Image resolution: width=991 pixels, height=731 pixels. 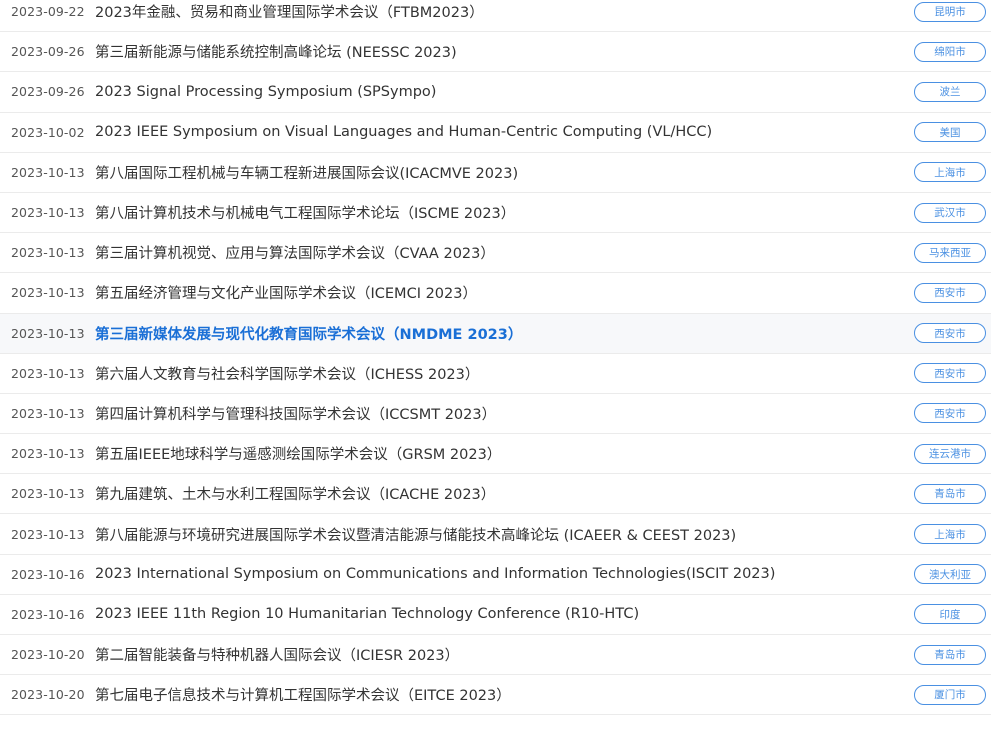 I want to click on conference-date: 2023-10-02, so click(x=48, y=132).